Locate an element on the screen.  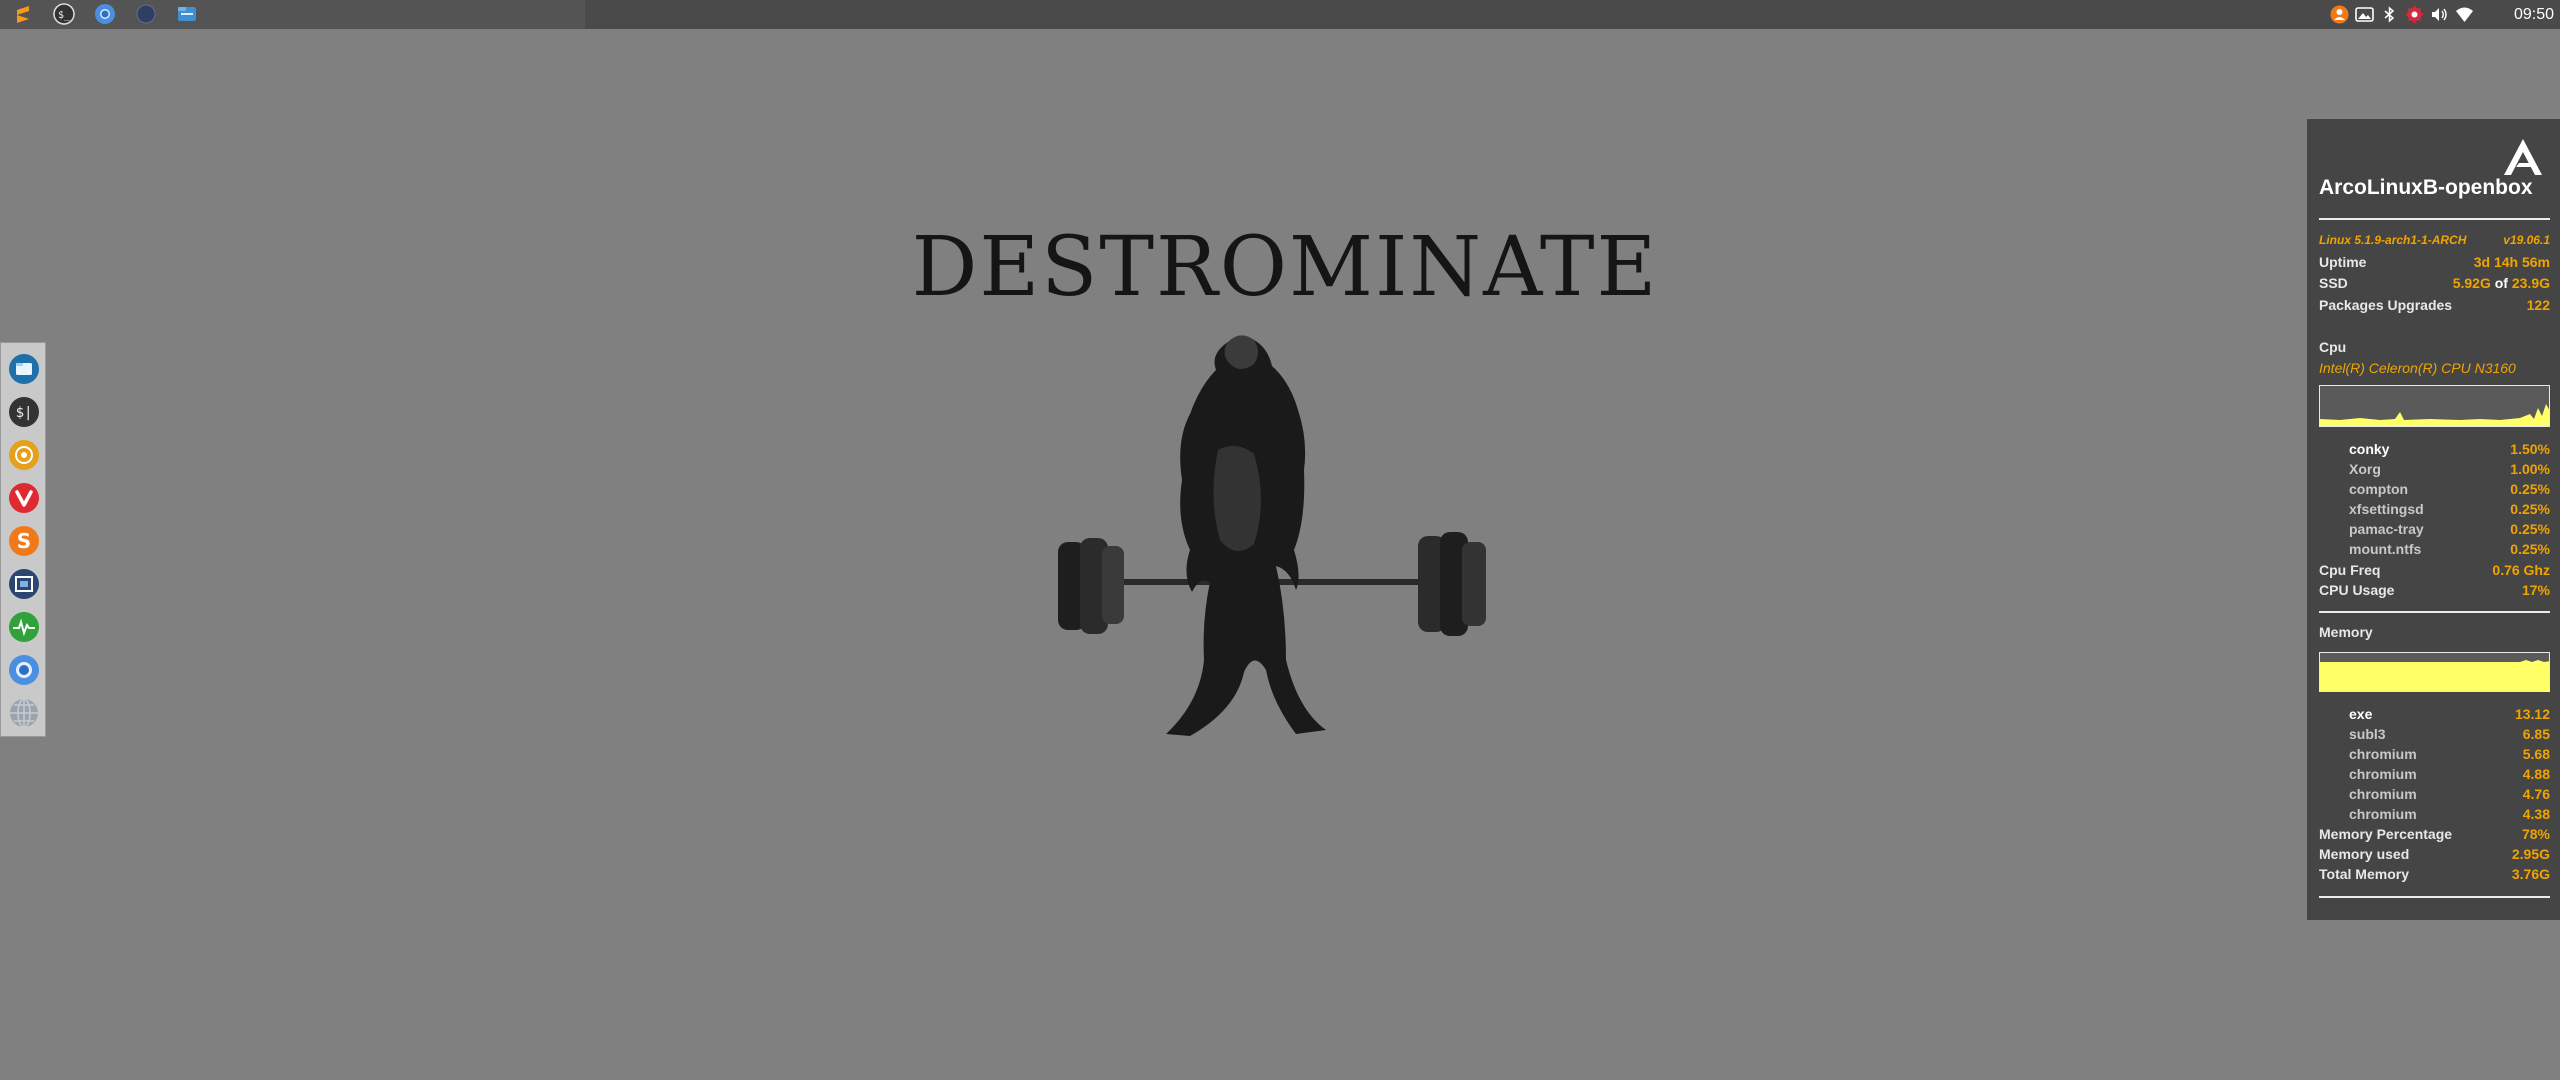
mem-process-row: chromium 4.76 is located at coordinates (2434, 794).